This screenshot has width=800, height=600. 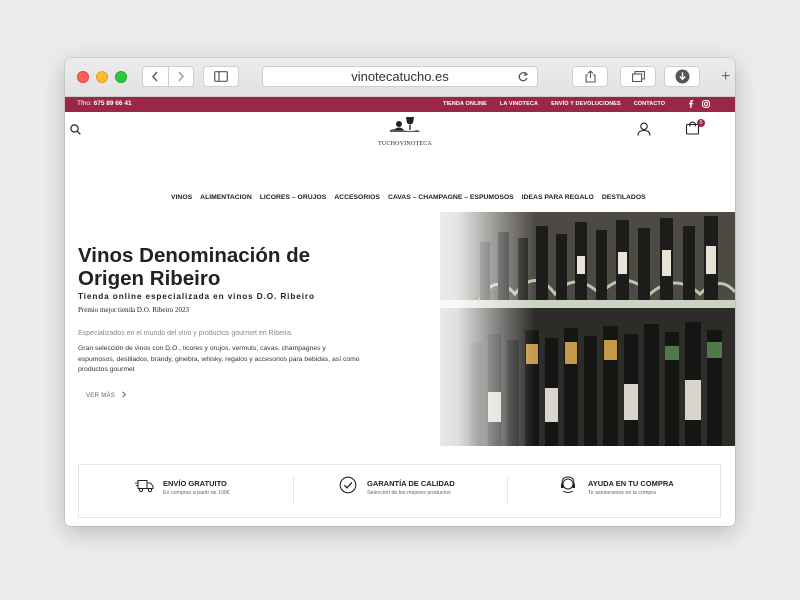 I want to click on social-links, so click(x=699, y=104).